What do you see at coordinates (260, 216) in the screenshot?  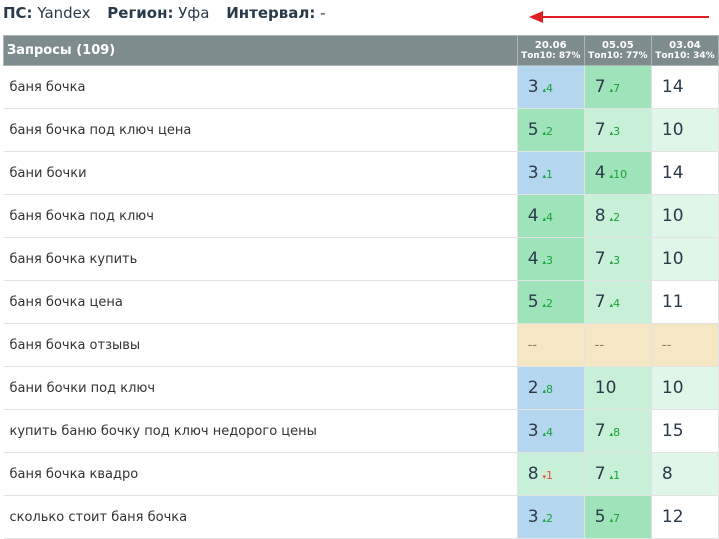 I see `query-cell: баня бочка под ключ` at bounding box center [260, 216].